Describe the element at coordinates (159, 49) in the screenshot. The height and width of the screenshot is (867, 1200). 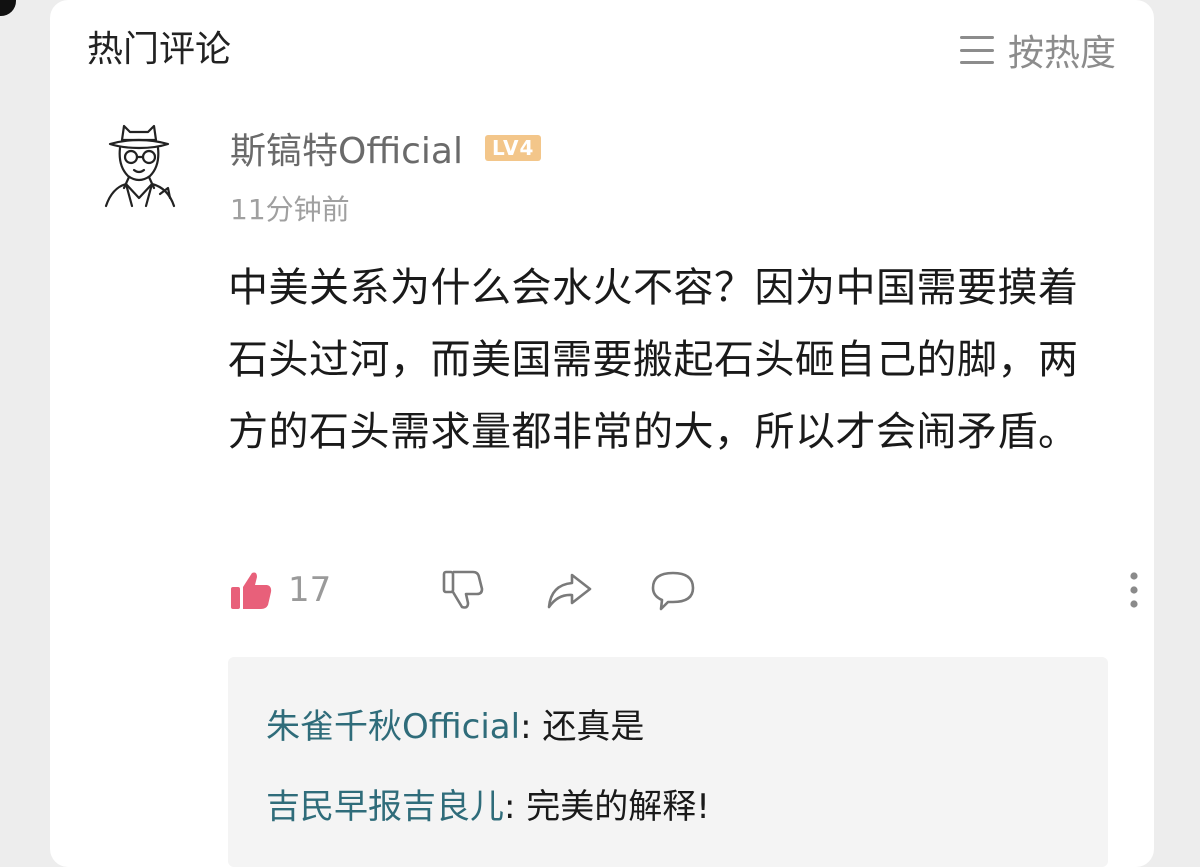
I see `section-title: 热门评论` at that location.